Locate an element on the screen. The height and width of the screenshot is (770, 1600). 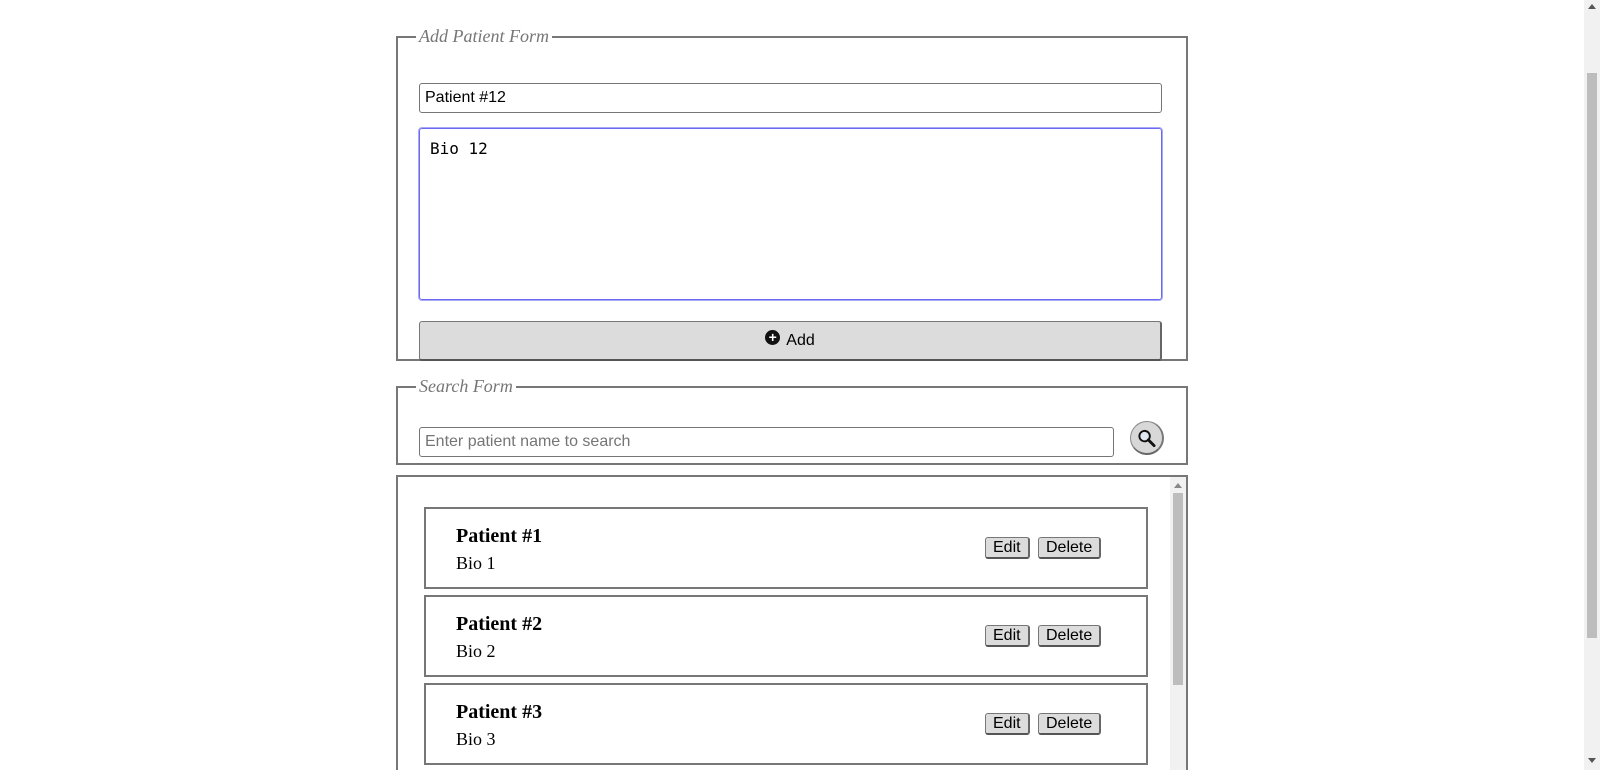
patient-bio: Bio 1 is located at coordinates (476, 563).